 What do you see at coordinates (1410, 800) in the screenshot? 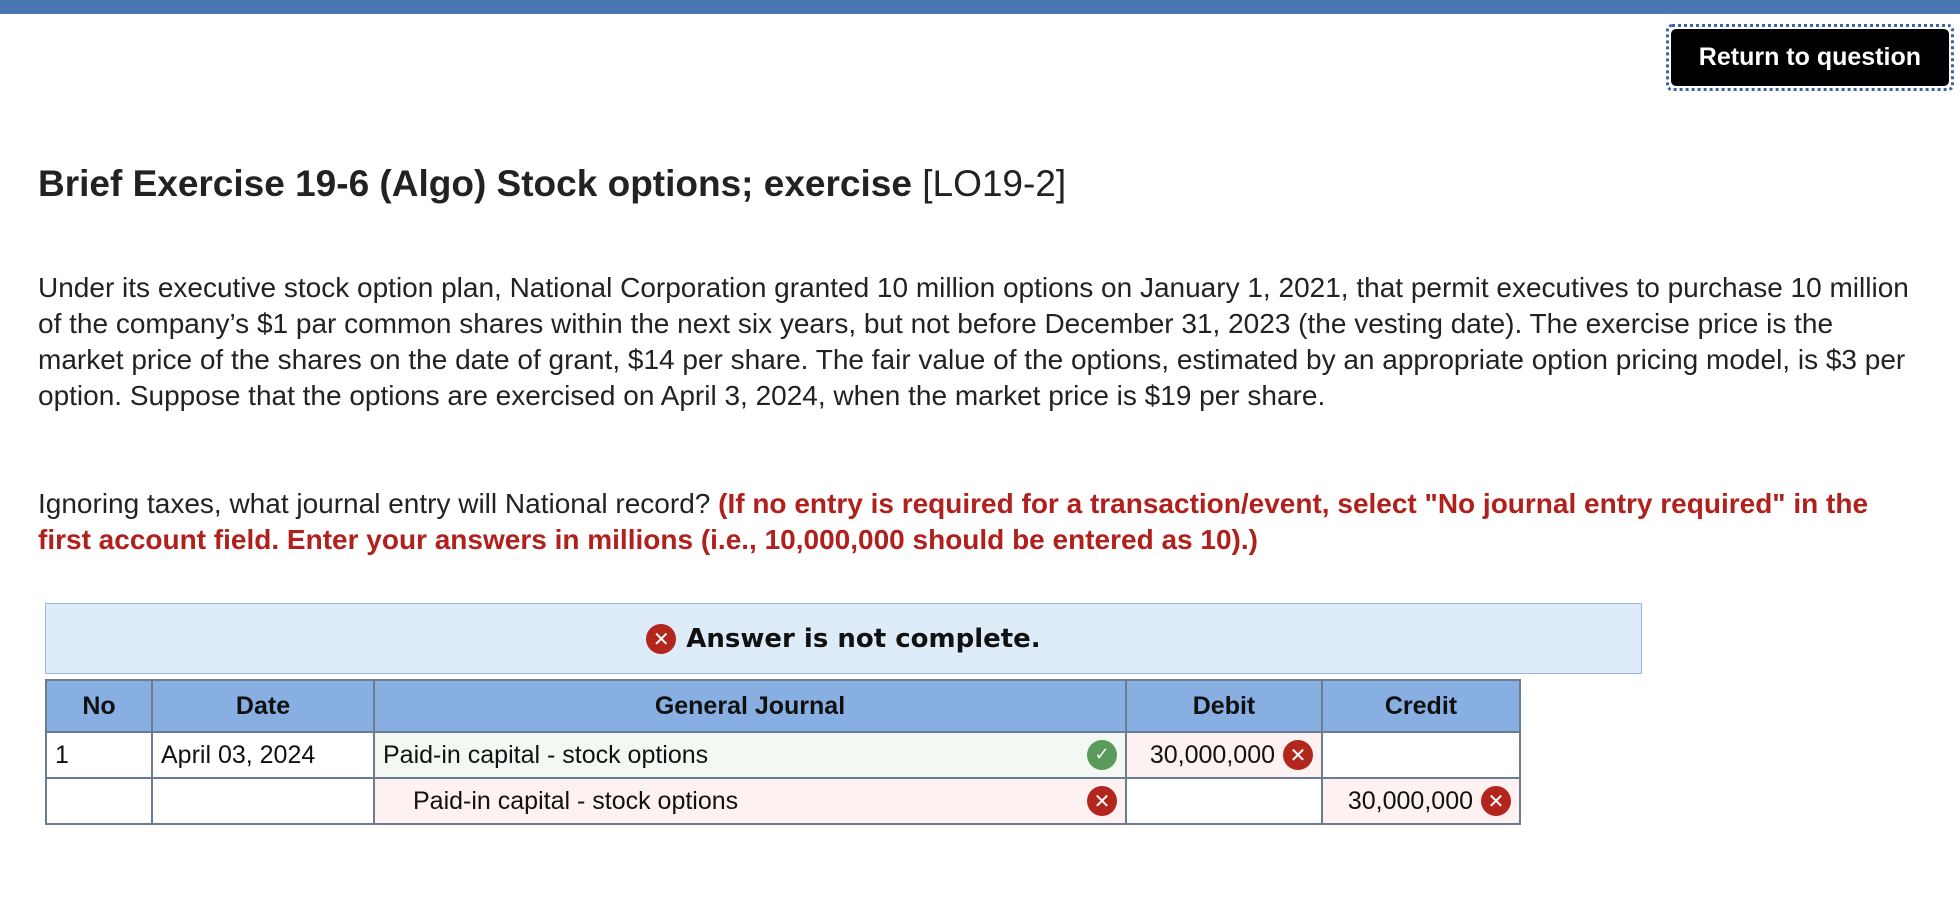
I see `credit-value: 30,000,000` at bounding box center [1410, 800].